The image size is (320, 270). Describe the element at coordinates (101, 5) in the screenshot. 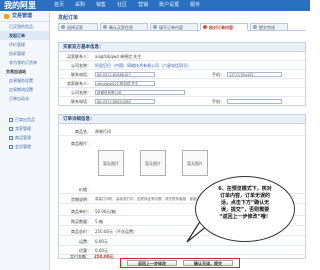

I see `top-menu-sales: 销售` at that location.